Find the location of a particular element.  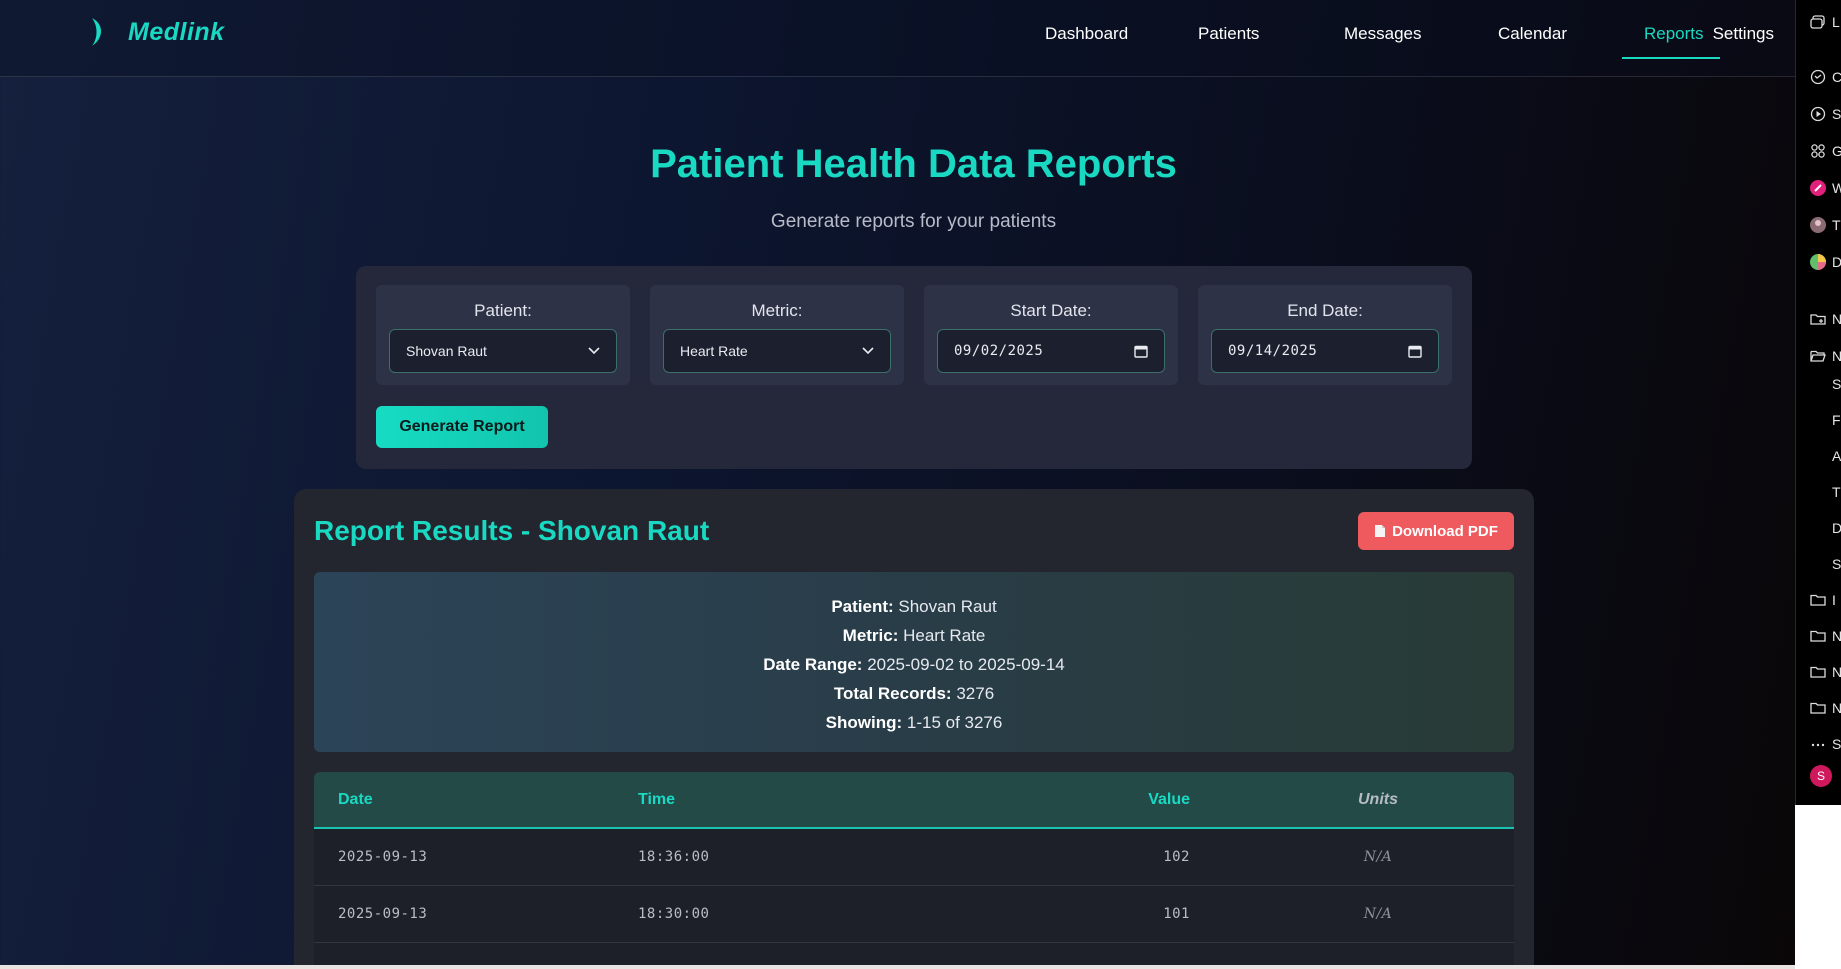

metric-select: Heart Rate is located at coordinates (777, 351).